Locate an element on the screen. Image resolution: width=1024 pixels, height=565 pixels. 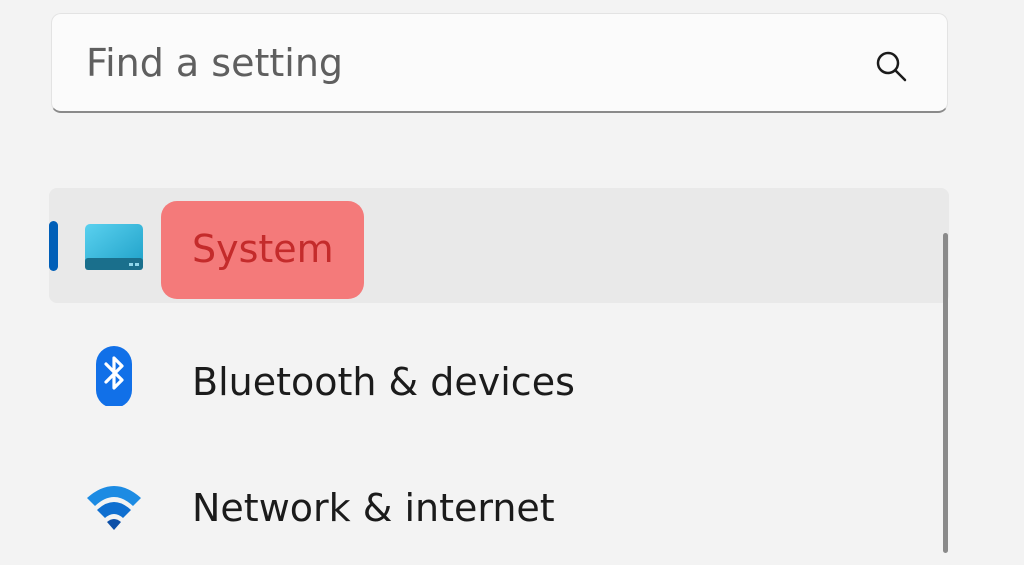
selection-indicator is located at coordinates (53, 246).